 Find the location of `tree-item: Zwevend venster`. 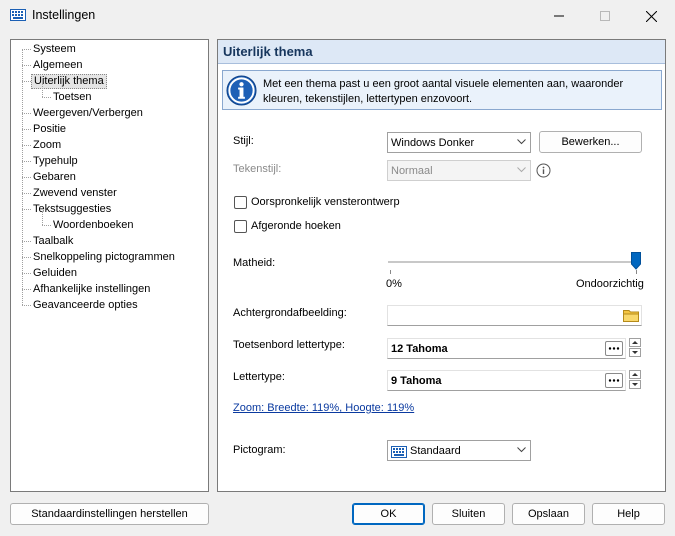

tree-item: Zwevend venster is located at coordinates (109, 193).